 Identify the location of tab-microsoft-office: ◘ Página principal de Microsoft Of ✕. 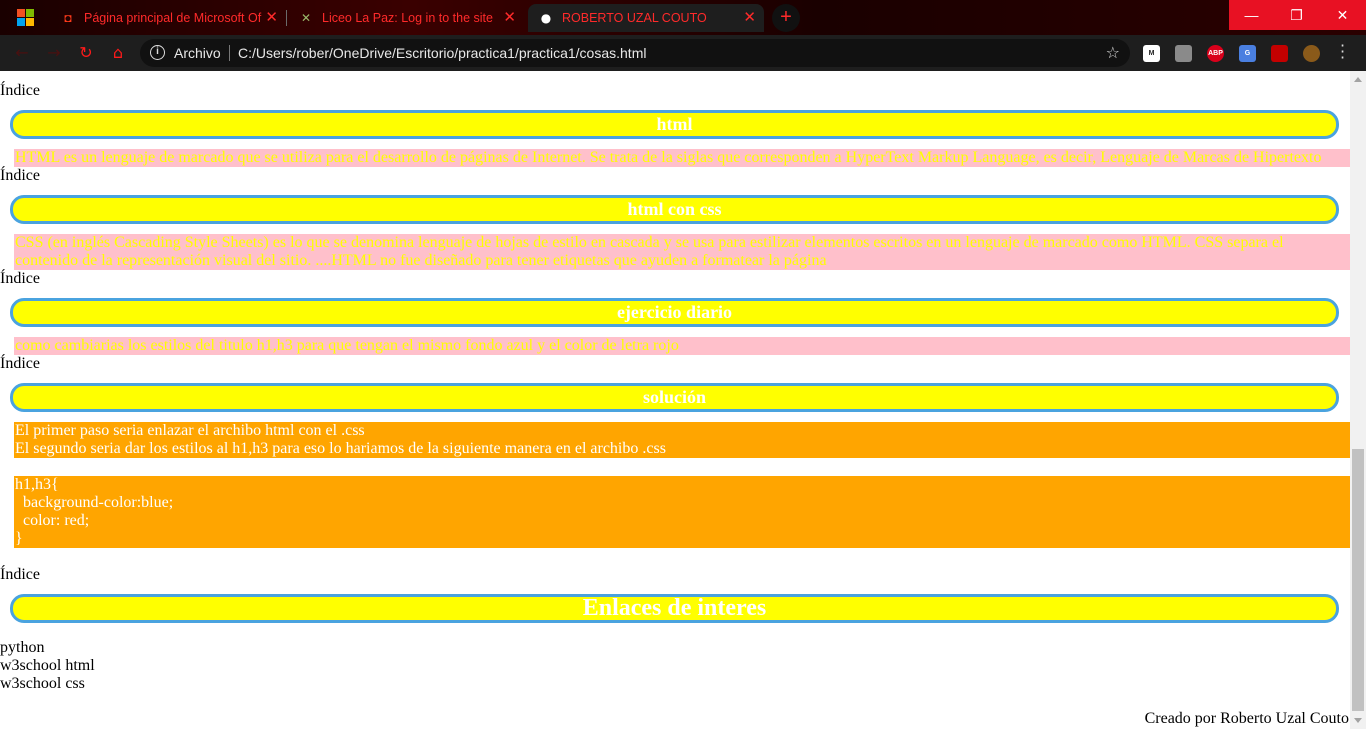
(168, 18).